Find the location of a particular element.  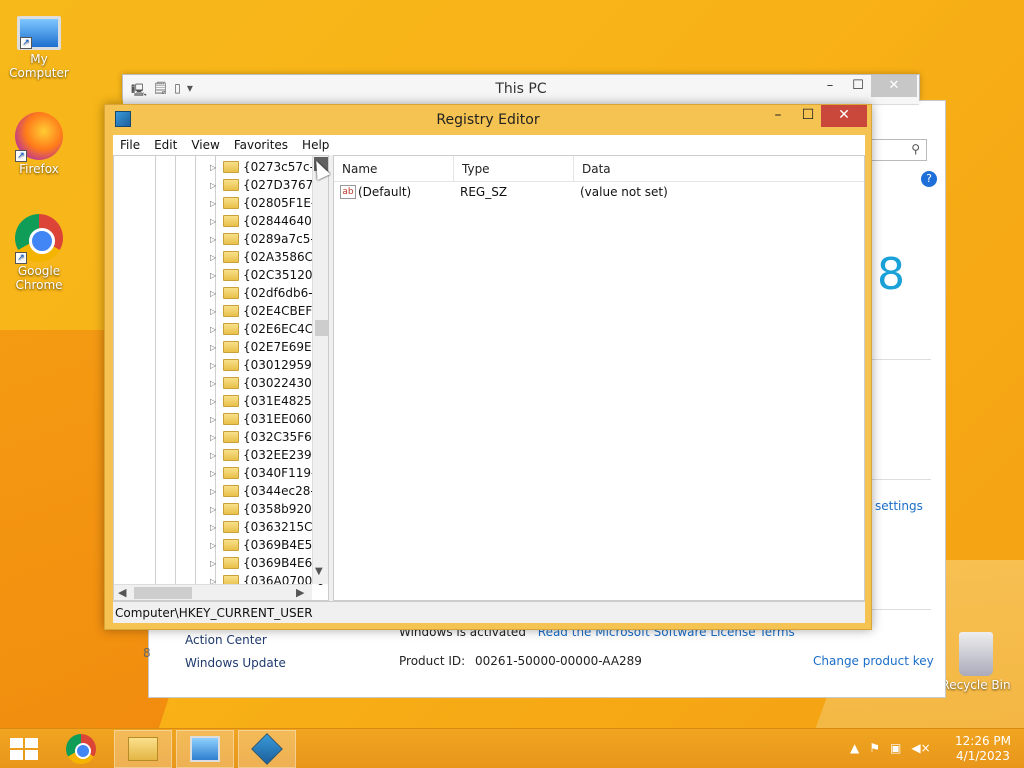

menu-favorites: Favorites is located at coordinates (261, 145).